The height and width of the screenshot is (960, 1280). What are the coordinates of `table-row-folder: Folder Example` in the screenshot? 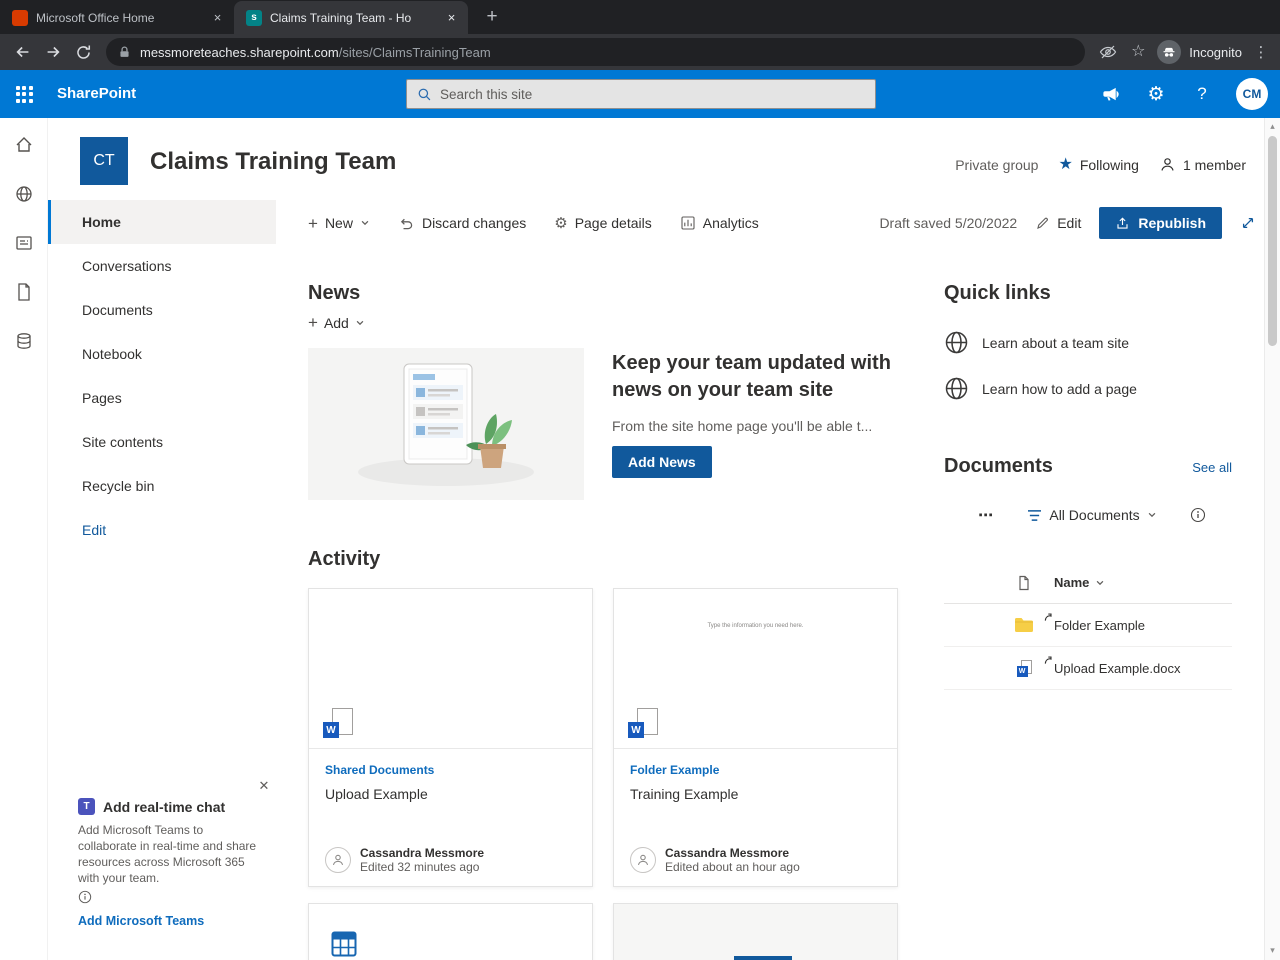 It's located at (1088, 625).